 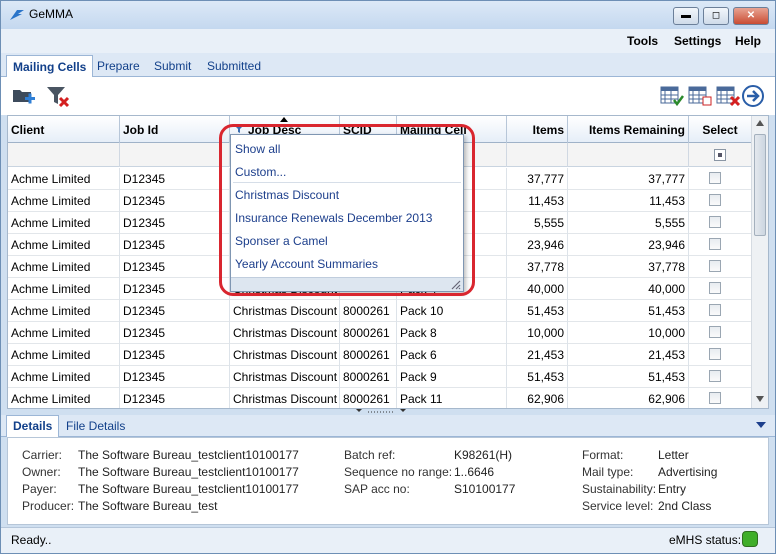 What do you see at coordinates (64, 129) in the screenshot?
I see `col-header-client: Client` at bounding box center [64, 129].